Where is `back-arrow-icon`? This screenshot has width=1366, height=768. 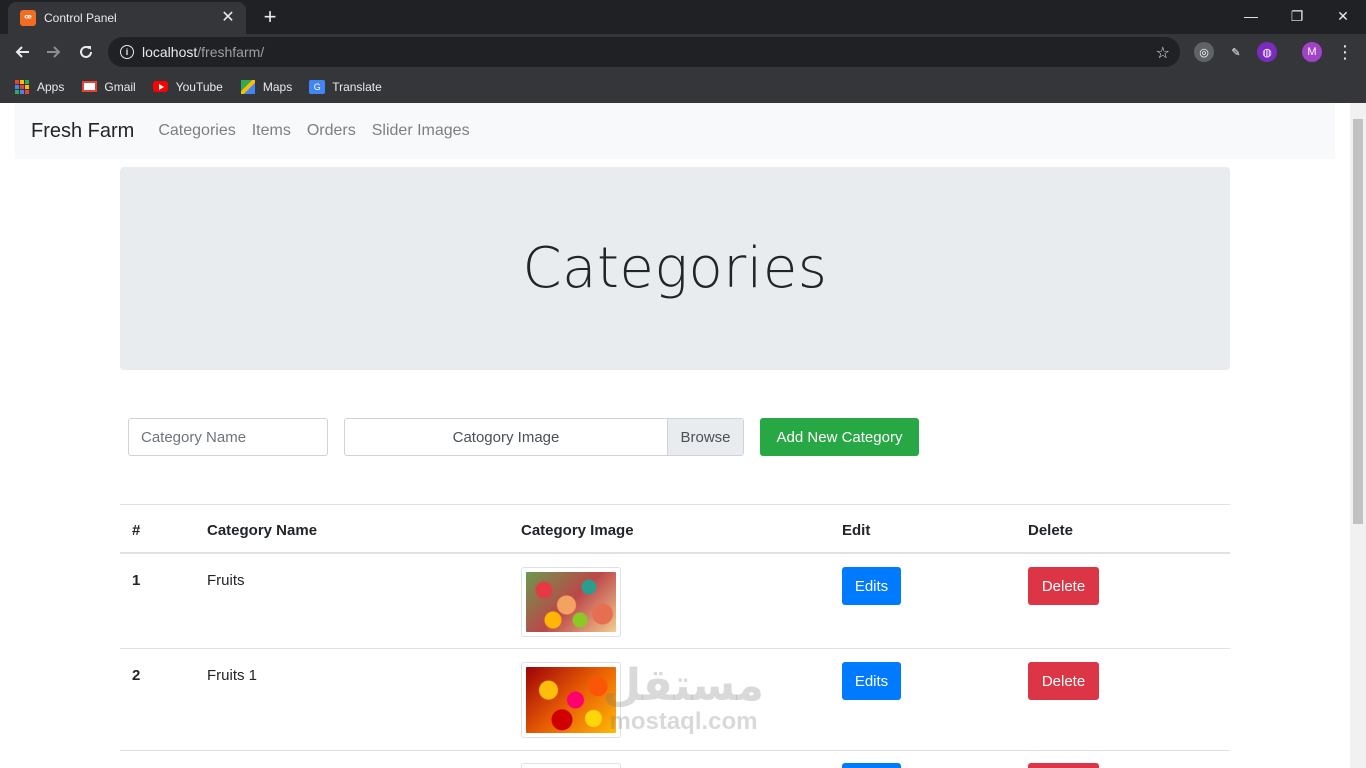
back-arrow-icon is located at coordinates (22, 52).